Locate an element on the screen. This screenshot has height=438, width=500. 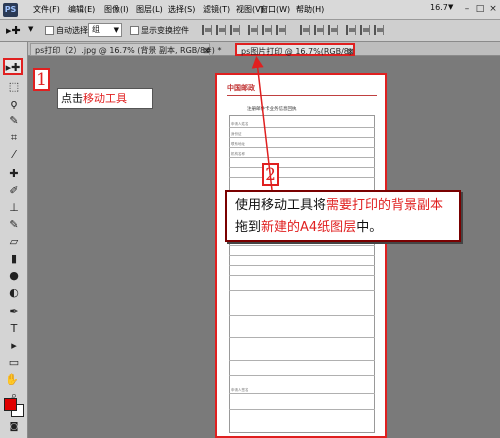
dodge-tool-icon: ◐ is located at coordinates (14, 292).